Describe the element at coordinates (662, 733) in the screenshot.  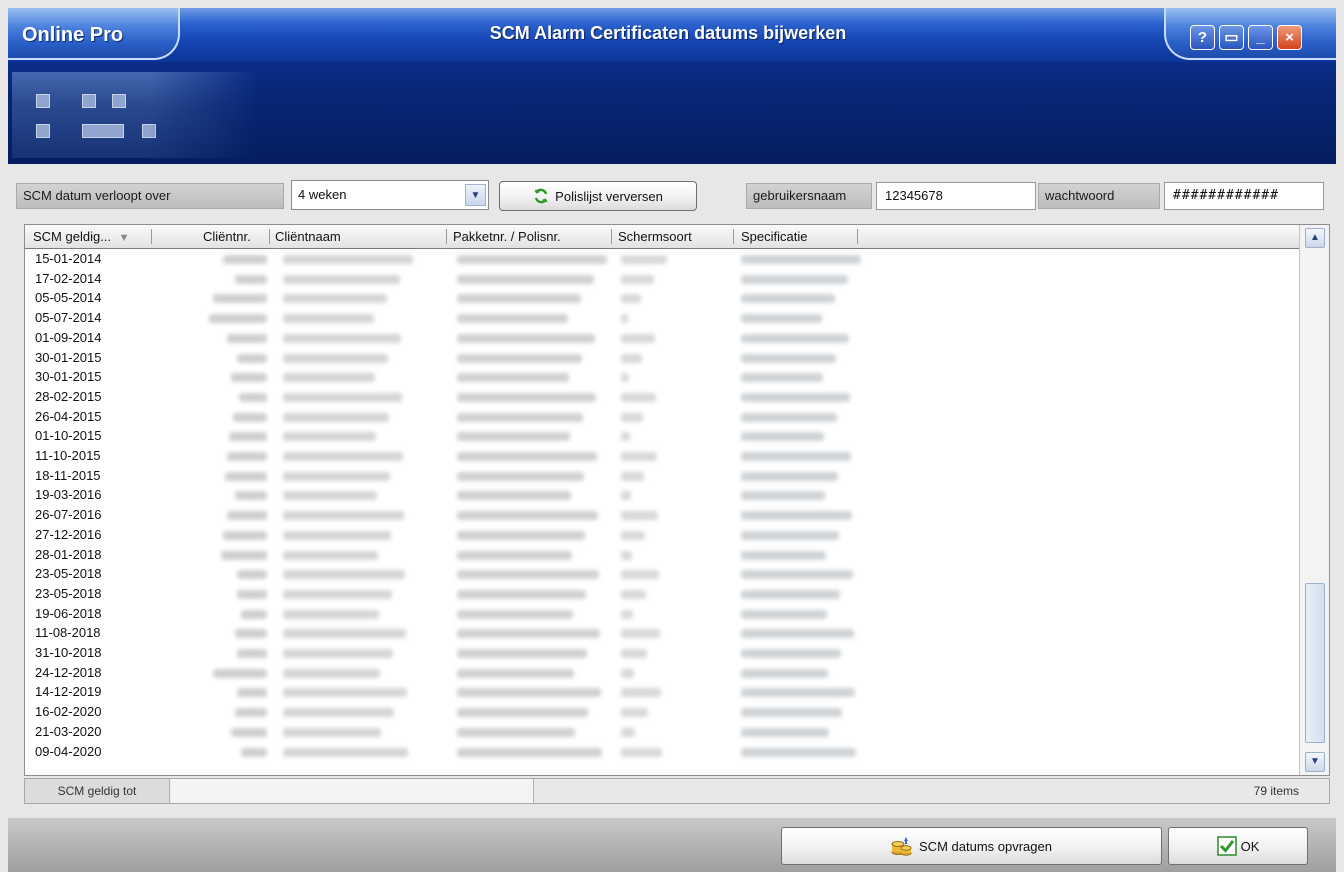
I see `table-row: 21-03-2020` at that location.